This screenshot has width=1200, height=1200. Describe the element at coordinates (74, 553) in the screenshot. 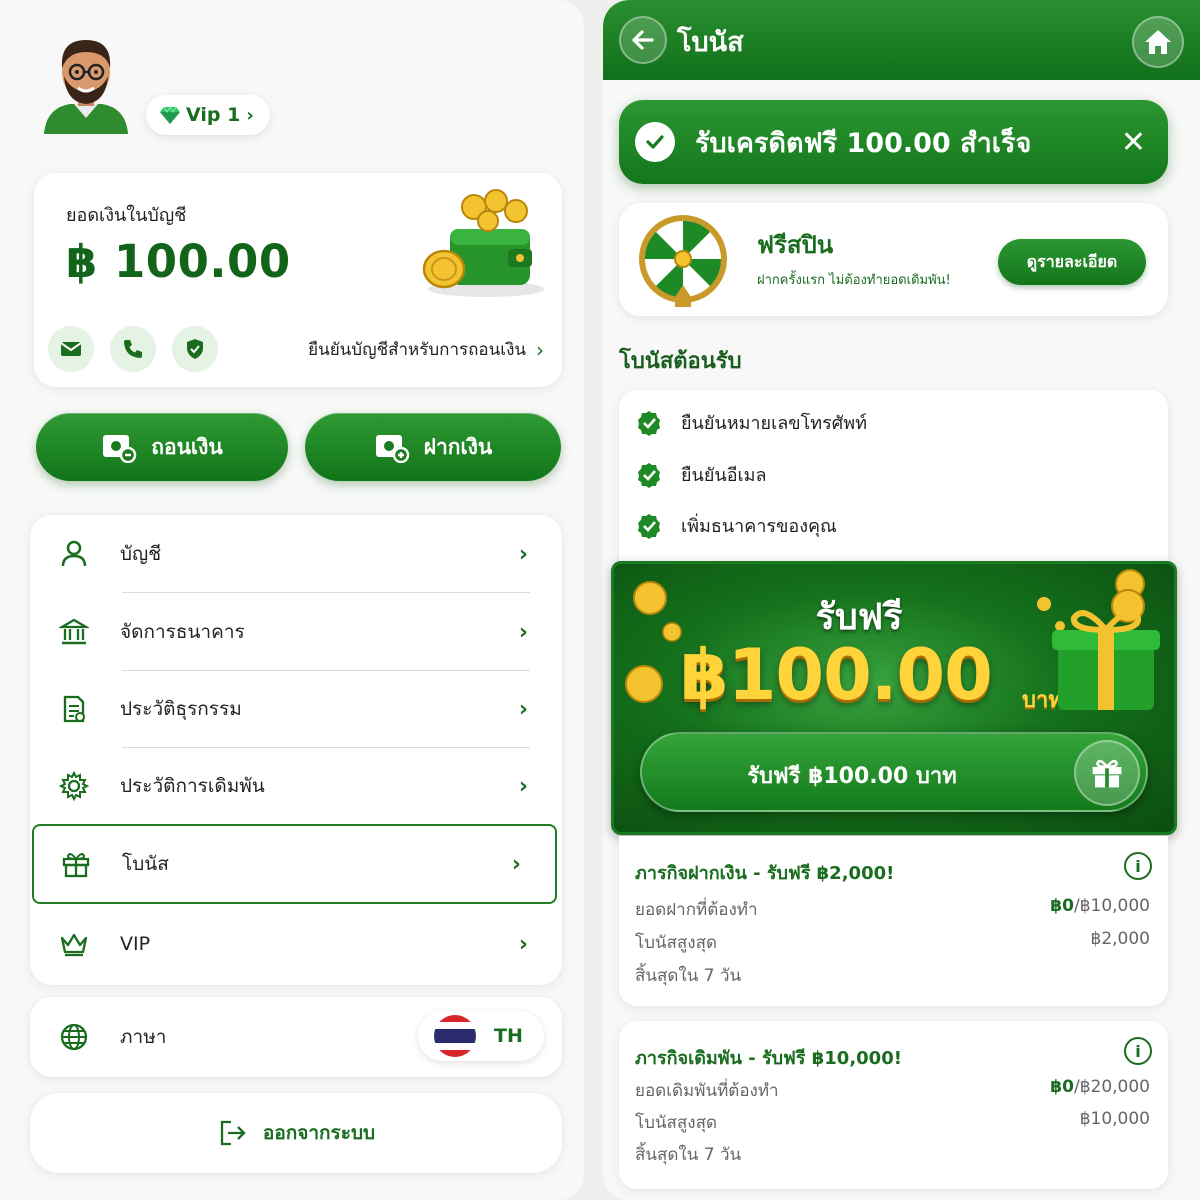

I see `user-icon` at that location.